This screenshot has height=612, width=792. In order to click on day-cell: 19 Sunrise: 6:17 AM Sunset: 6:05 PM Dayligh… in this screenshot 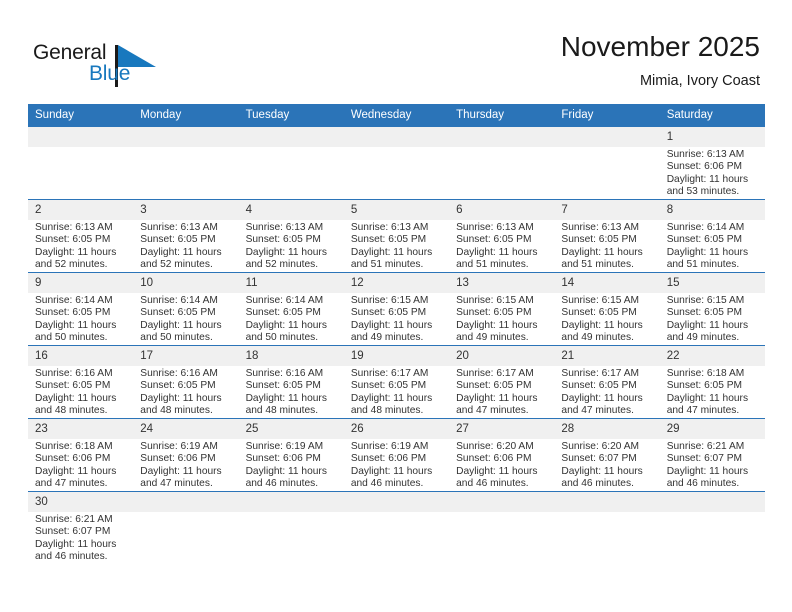, I will do `click(396, 382)`.